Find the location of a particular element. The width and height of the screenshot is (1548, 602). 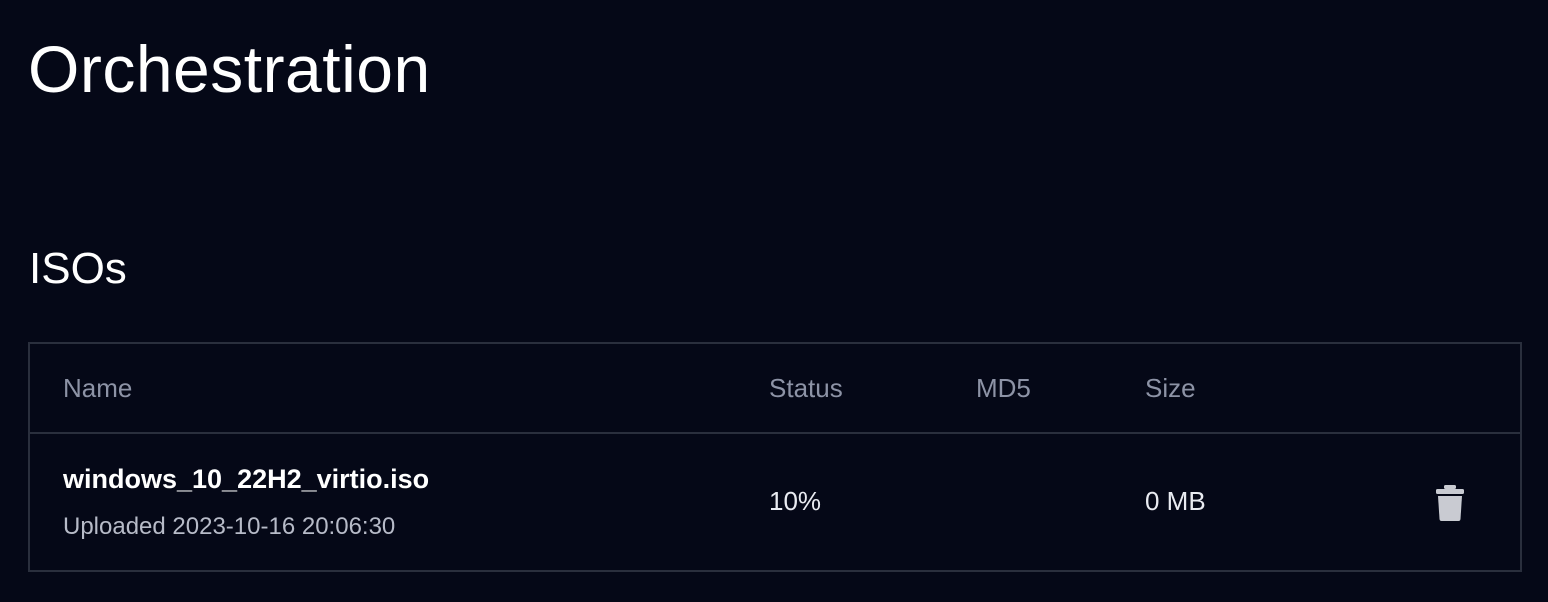

trash-icon is located at coordinates (1450, 503).